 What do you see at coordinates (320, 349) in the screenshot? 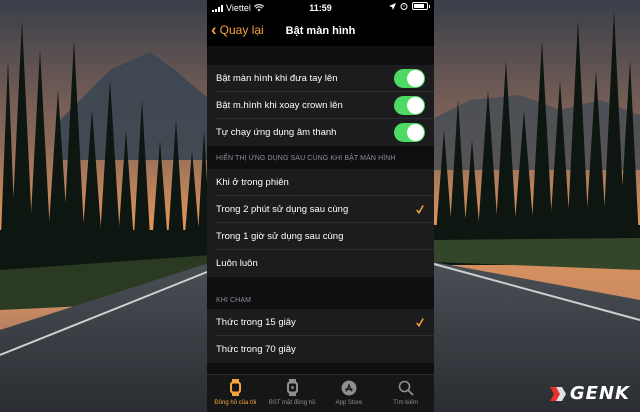
I see `option-row-wake-70-seconds: Thức trong 70 giây` at bounding box center [320, 349].